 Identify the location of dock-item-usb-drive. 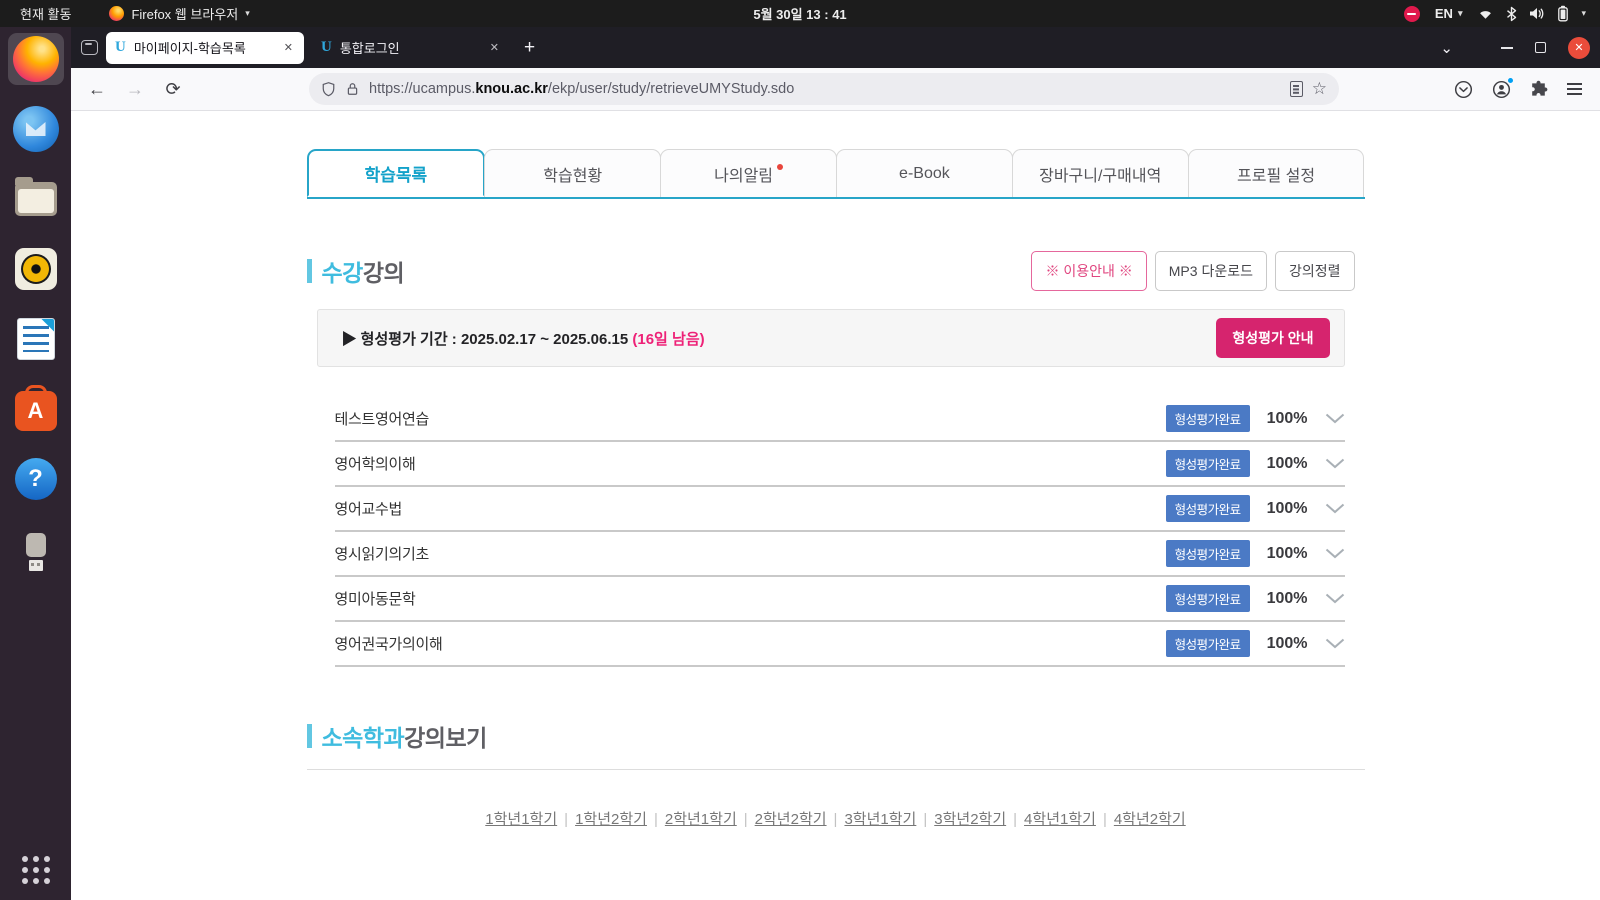
(36, 549).